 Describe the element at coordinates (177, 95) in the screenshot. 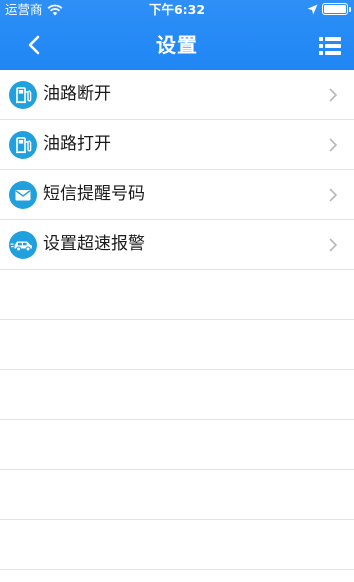

I see `settings-item-fuel-off: 油路断开` at that location.